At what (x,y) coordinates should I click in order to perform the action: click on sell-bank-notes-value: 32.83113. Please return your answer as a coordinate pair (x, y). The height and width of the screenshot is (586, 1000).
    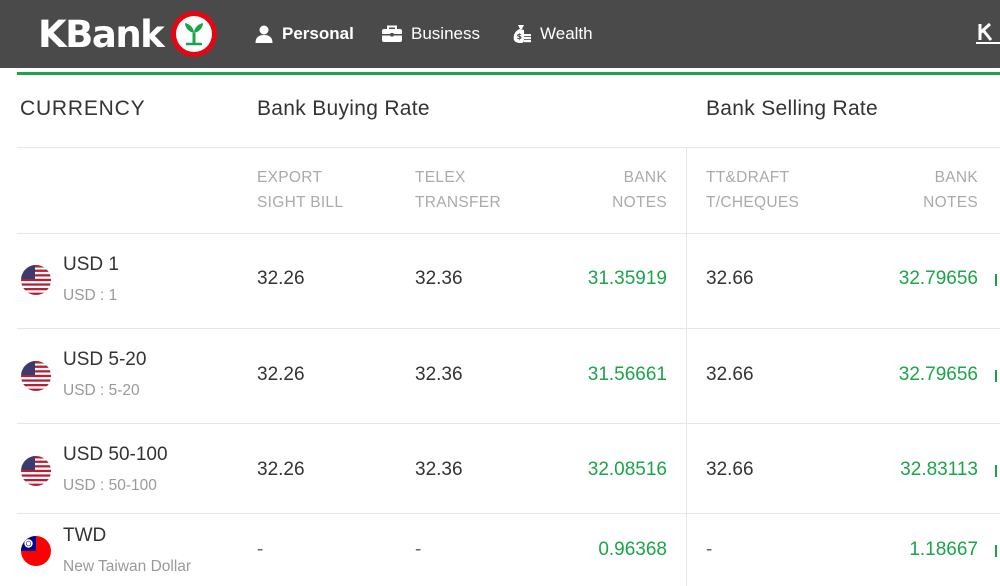
    Looking at the image, I should click on (939, 469).